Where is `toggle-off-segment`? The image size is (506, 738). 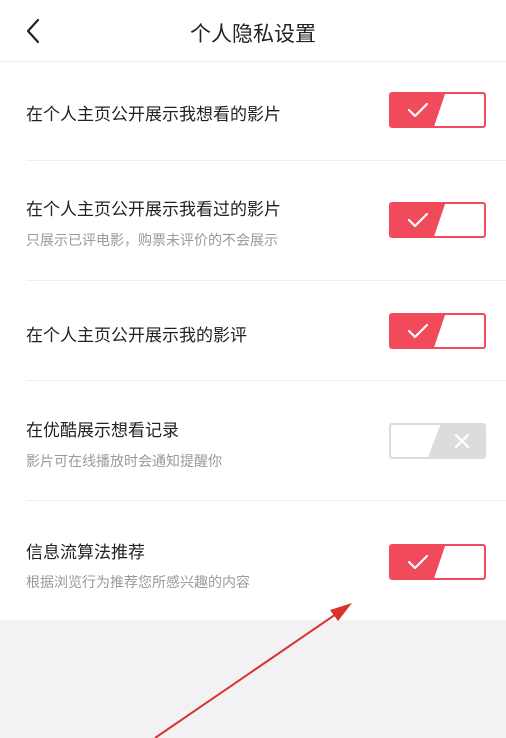
toggle-off-segment is located at coordinates (456, 441).